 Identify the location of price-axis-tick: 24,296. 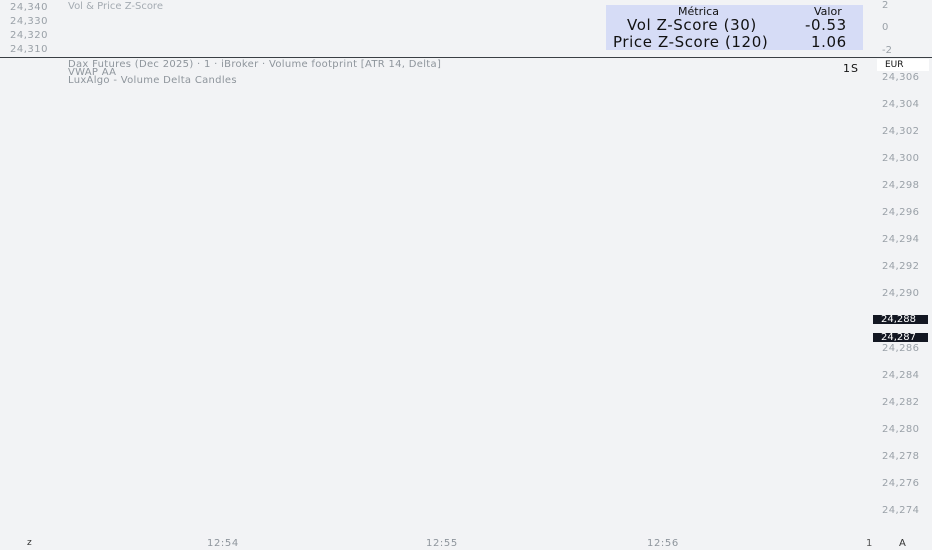
(901, 212).